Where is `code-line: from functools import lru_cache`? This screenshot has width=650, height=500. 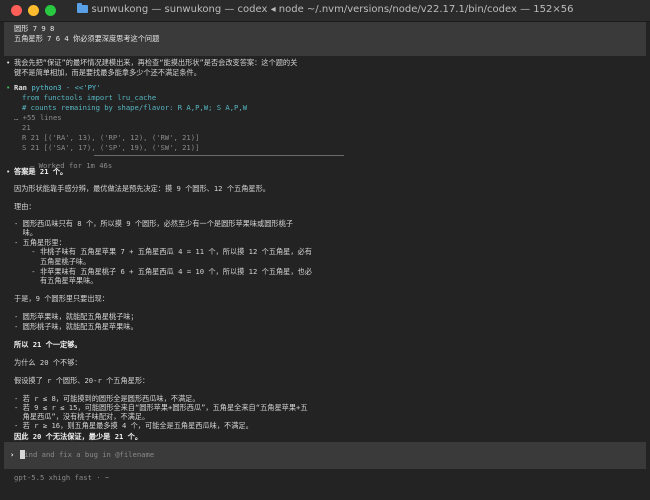
code-line: from functools import lru_cache is located at coordinates (89, 97).